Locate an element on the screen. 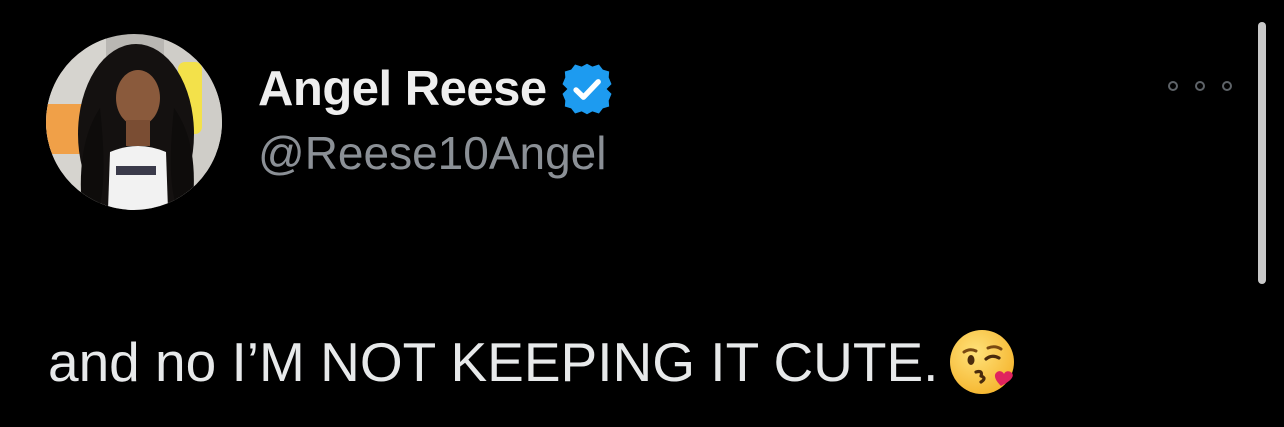  face-blowing-kiss-icon is located at coordinates (984, 362).